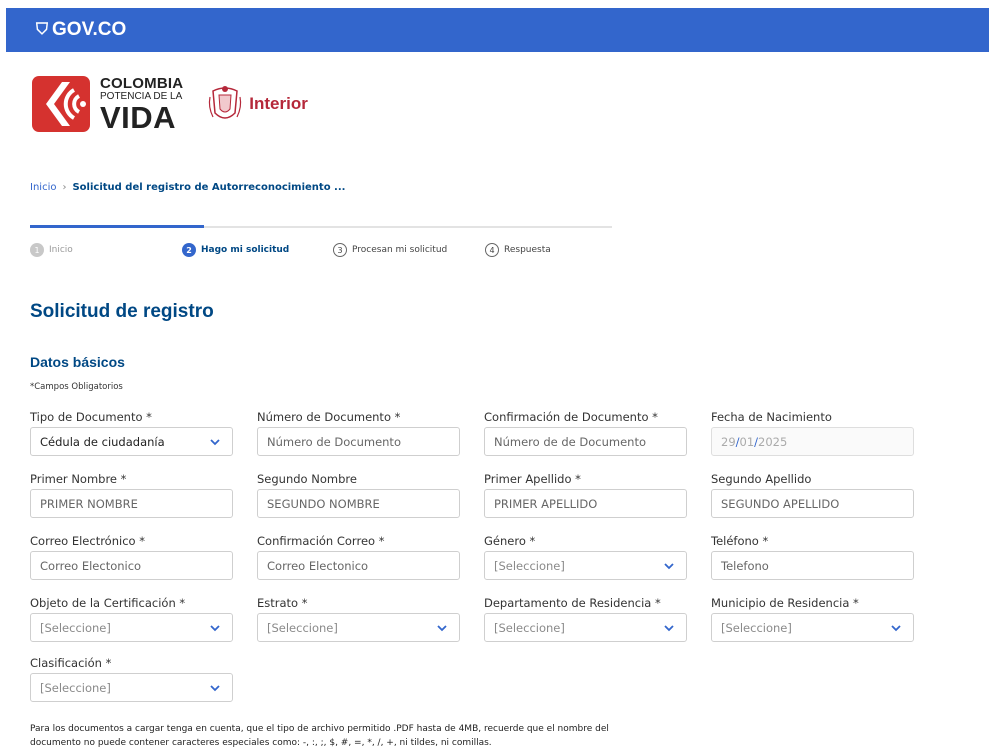 This screenshot has height=752, width=989. I want to click on numero-documento-input: Número de Documento, so click(358, 441).